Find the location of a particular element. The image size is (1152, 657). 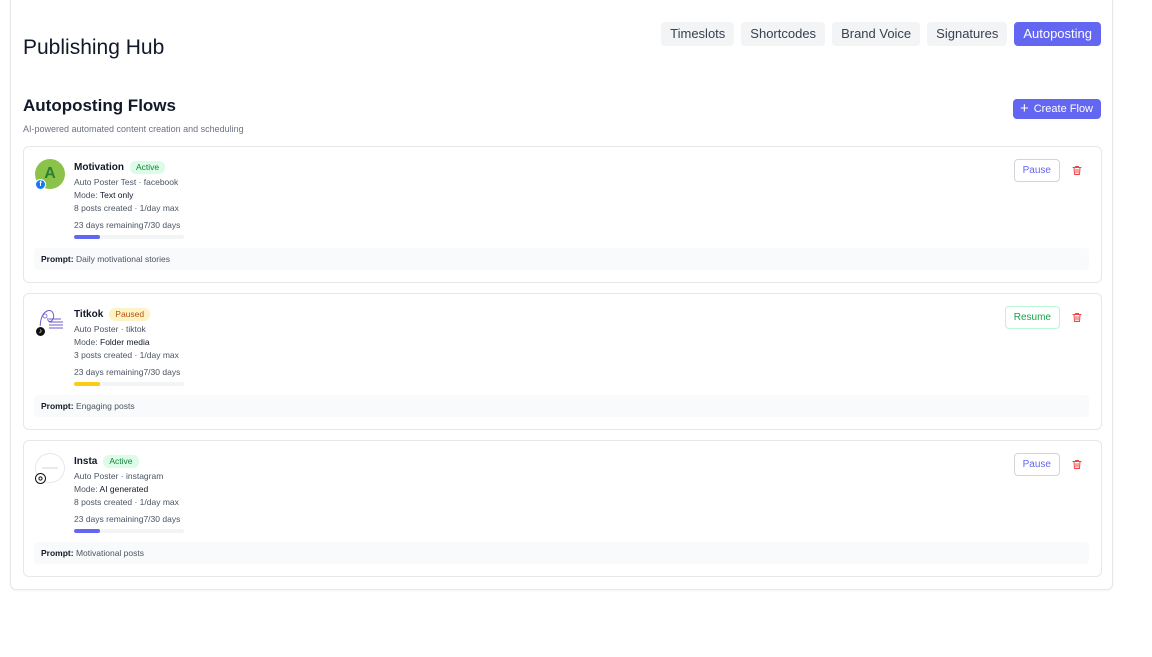

flow-mode: Mode: AI generated is located at coordinates (111, 489).